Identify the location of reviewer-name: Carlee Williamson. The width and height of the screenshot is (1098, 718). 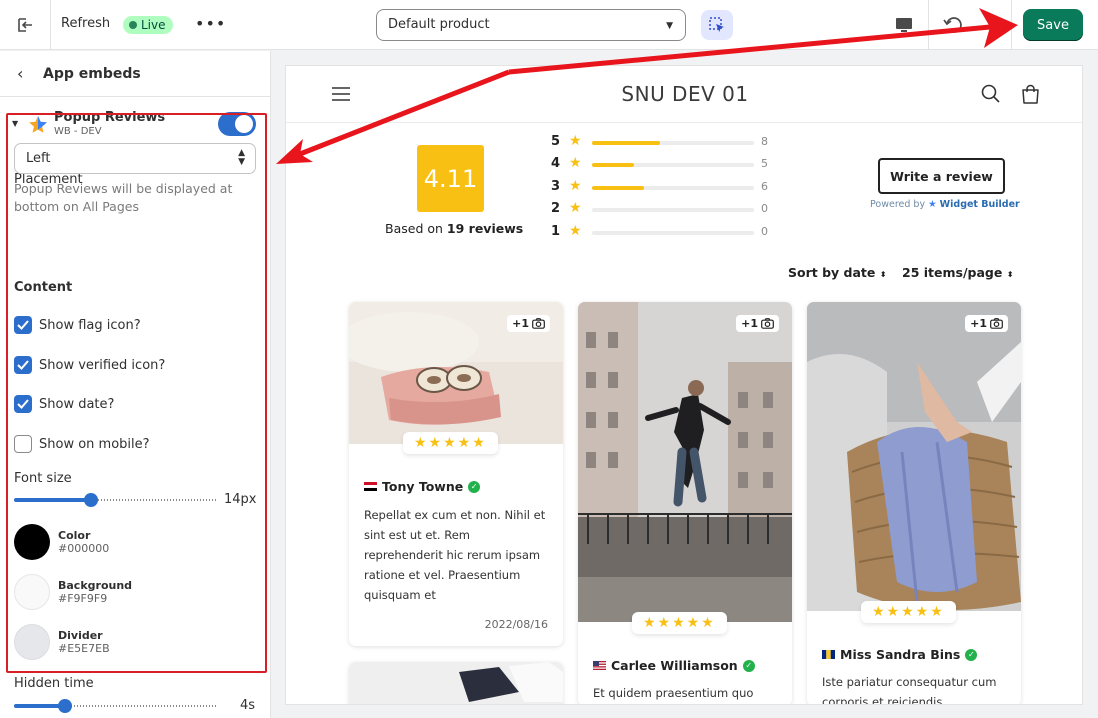
(674, 665).